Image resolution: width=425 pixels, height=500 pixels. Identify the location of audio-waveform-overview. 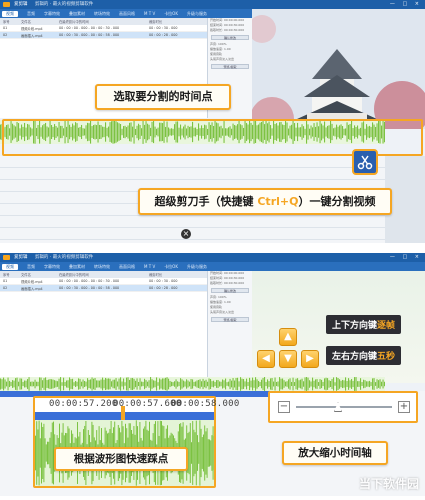
(192, 384).